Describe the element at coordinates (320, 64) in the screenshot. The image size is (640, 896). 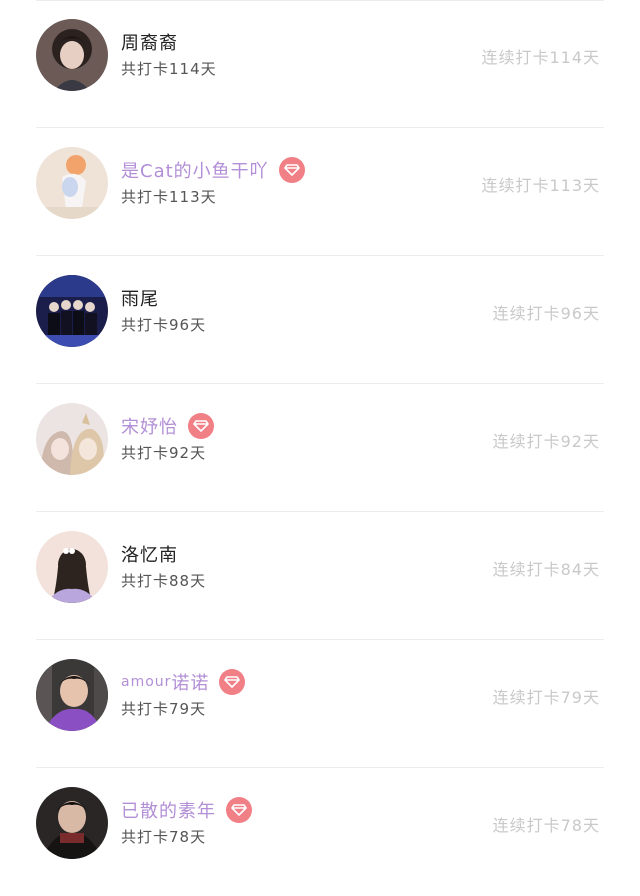
I see `list-item: 周裔裔 共打卡114天 连续打卡114天` at that location.